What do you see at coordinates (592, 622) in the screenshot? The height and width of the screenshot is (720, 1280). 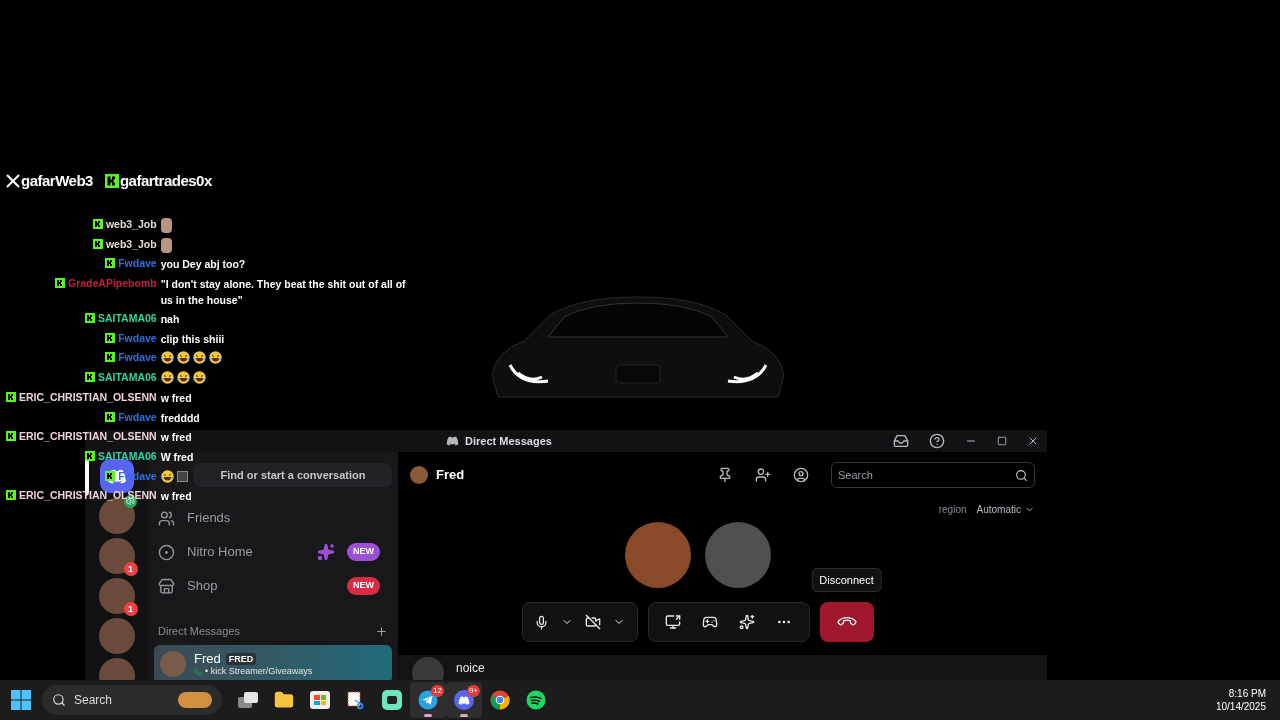 I see `camera-off-icon` at bounding box center [592, 622].